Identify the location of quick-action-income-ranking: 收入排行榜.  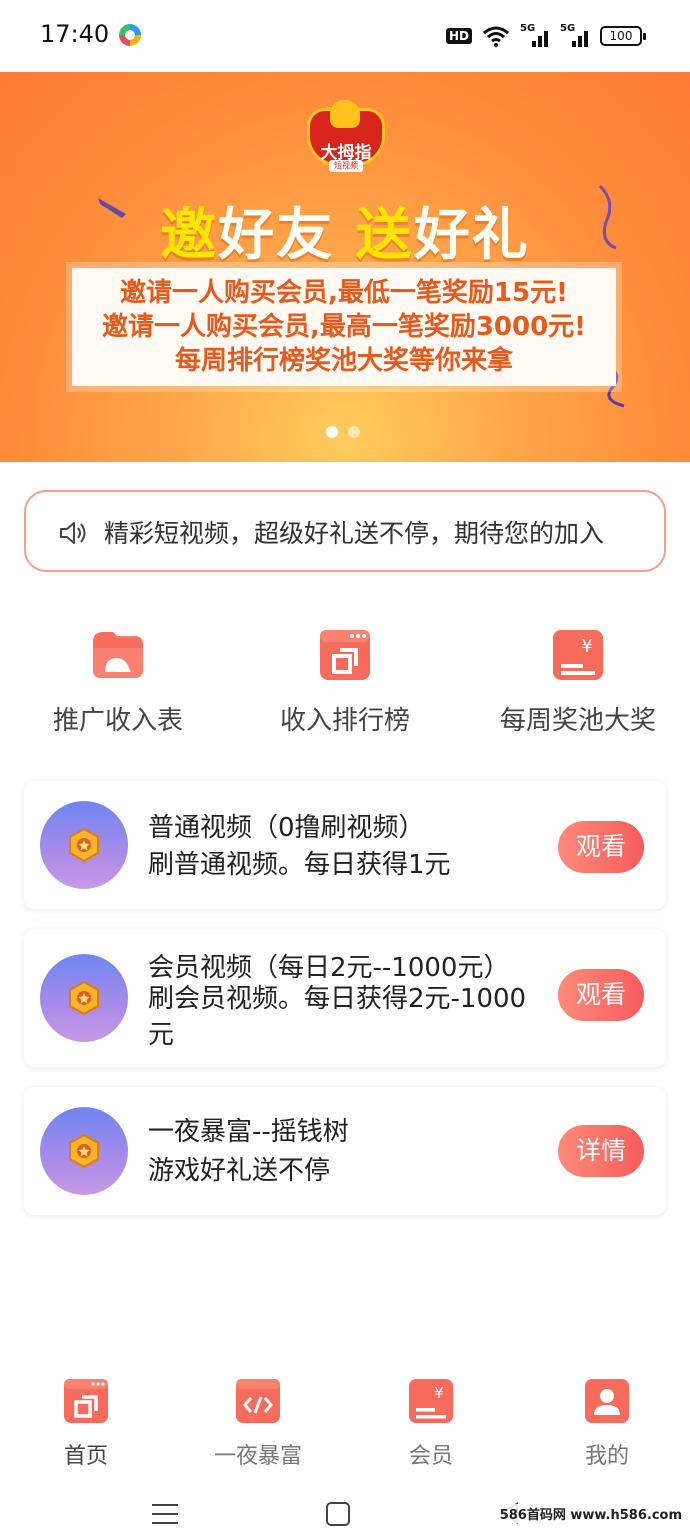
(345, 682).